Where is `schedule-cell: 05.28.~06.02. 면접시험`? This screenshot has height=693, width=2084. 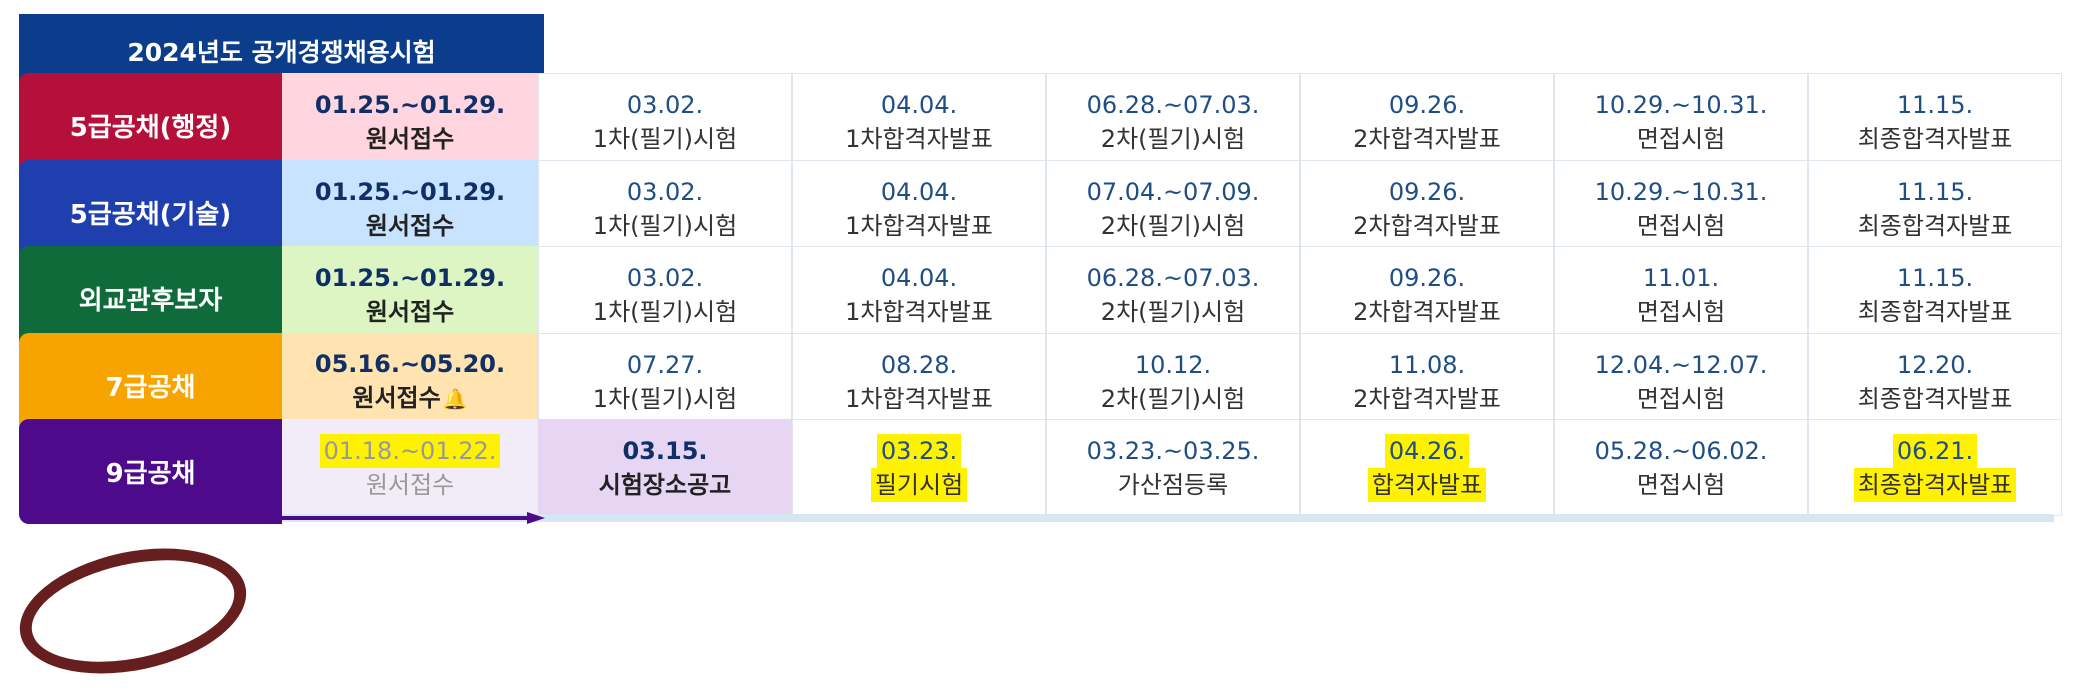
schedule-cell: 05.28.~06.02. 면접시험 is located at coordinates (1681, 467).